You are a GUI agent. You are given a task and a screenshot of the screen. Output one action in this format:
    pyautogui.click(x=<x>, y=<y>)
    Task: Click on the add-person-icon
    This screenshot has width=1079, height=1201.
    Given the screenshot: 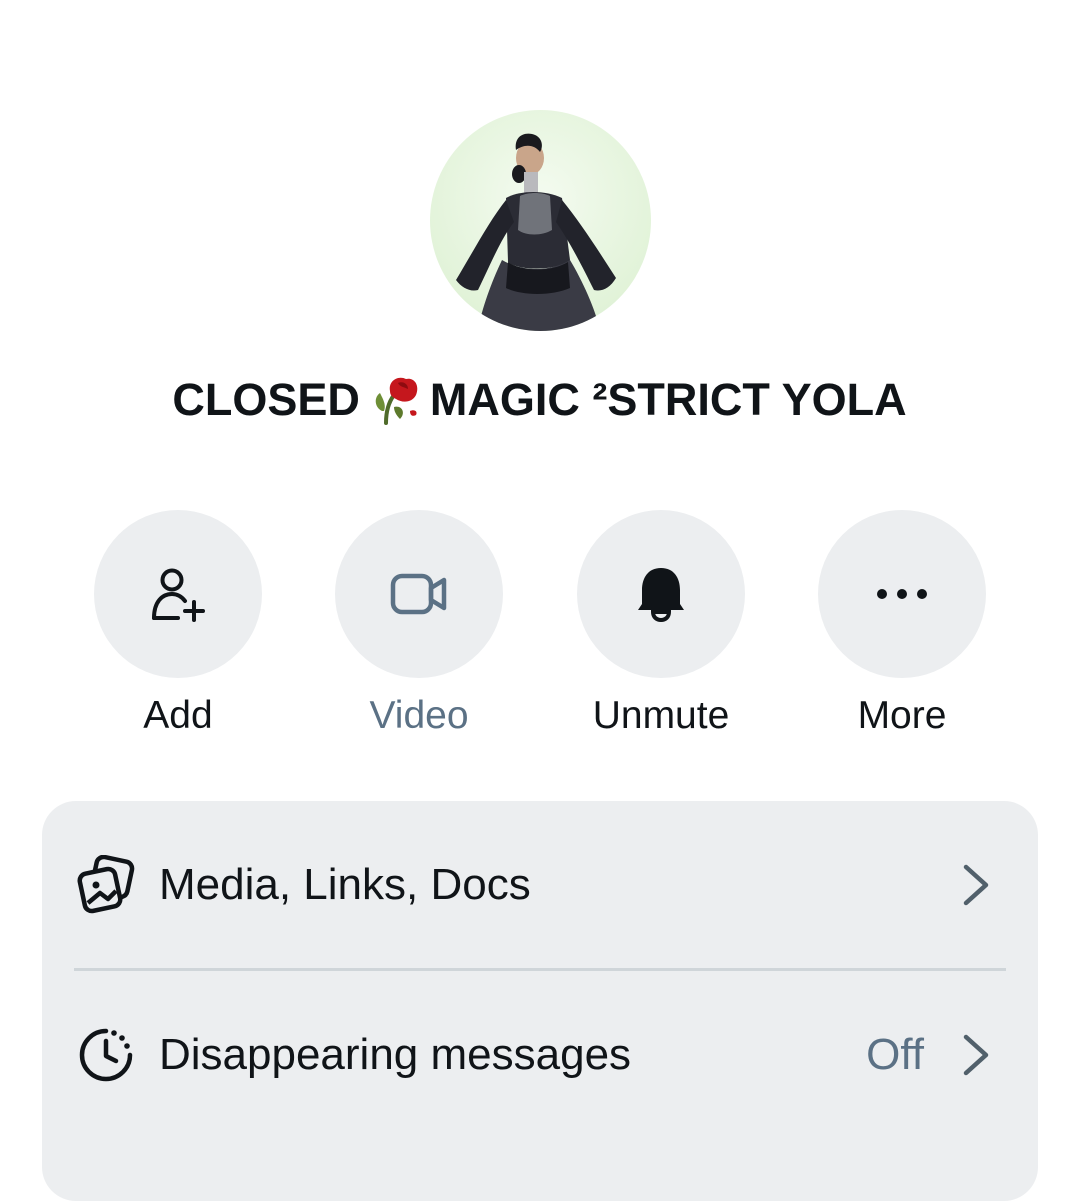 What is the action you would take?
    pyautogui.click(x=178, y=595)
    